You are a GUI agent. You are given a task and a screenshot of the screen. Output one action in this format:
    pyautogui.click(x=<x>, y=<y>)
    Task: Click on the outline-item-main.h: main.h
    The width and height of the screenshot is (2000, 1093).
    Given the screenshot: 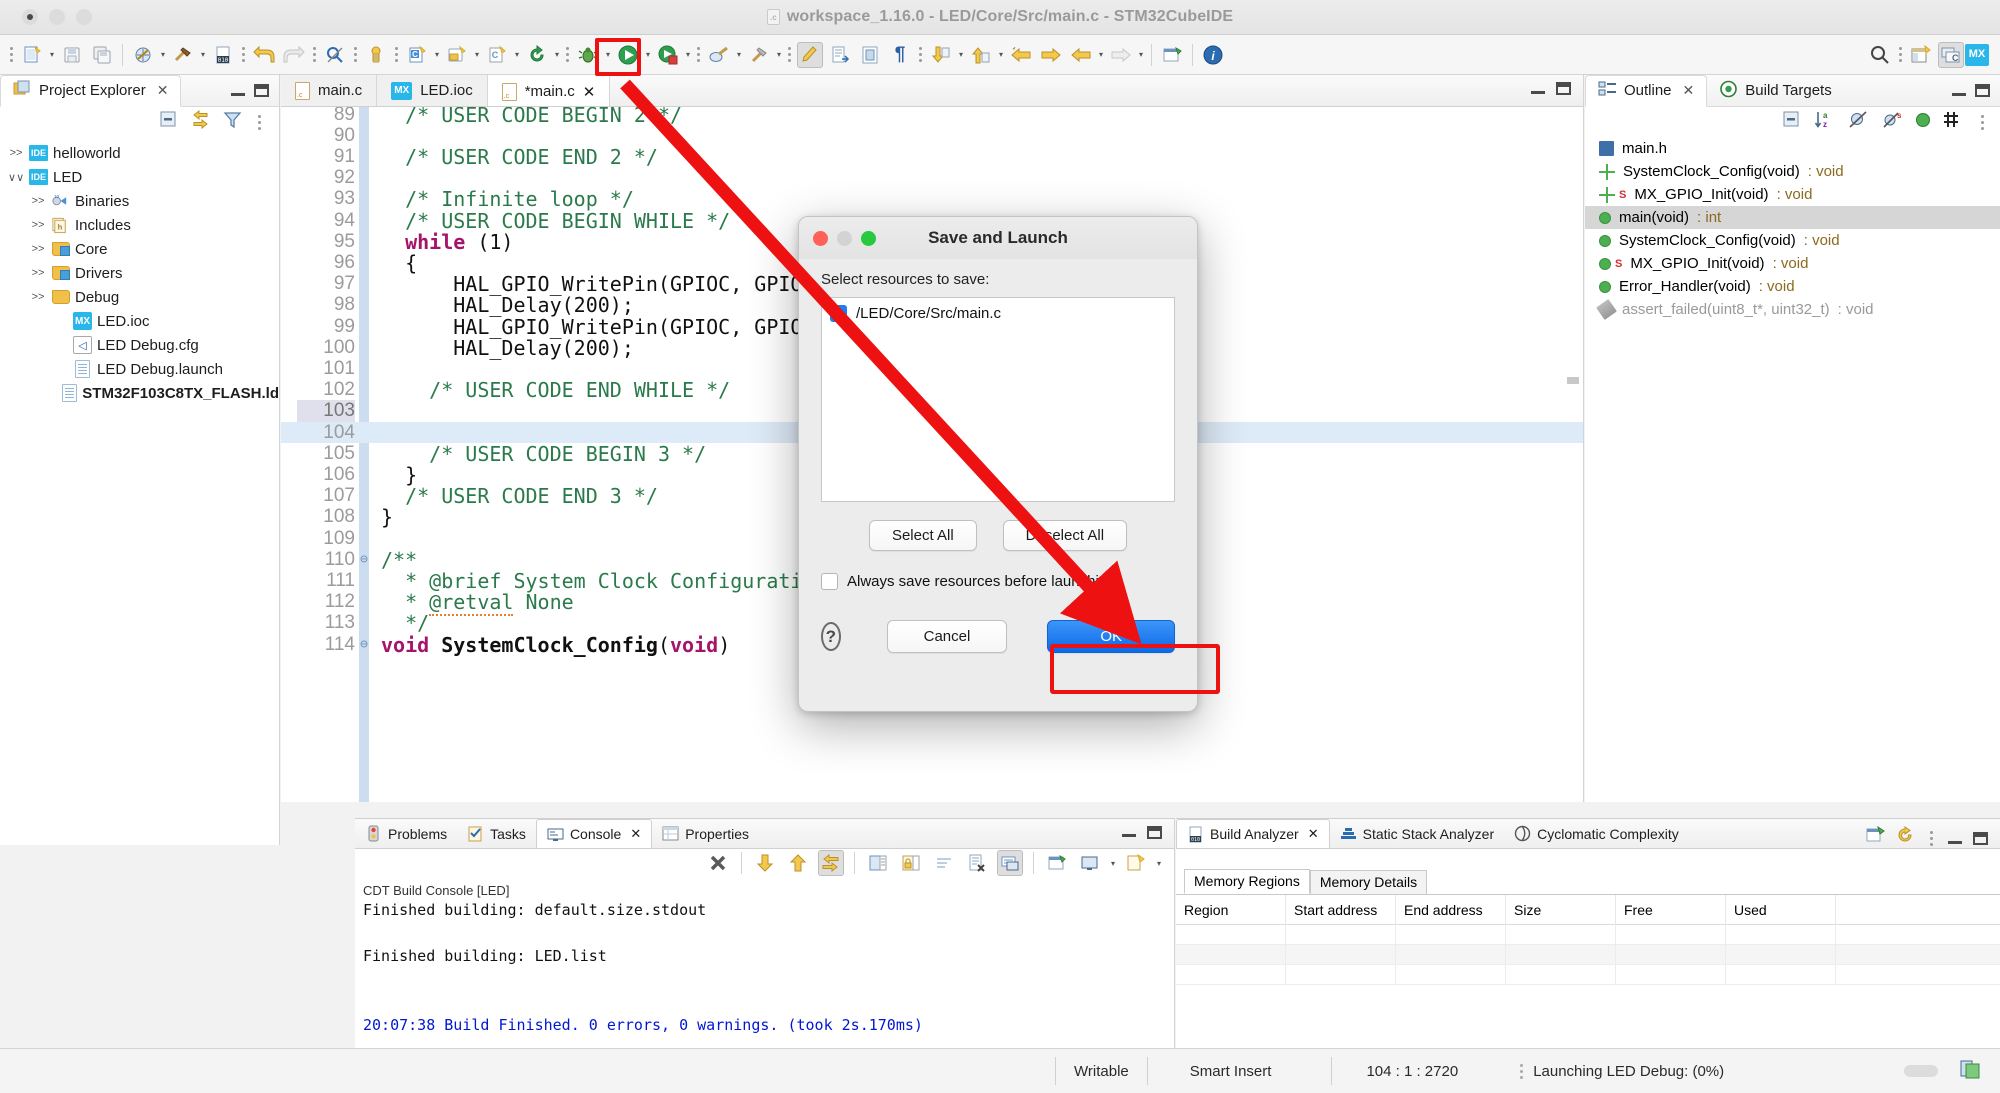 What is the action you would take?
    pyautogui.click(x=1792, y=148)
    